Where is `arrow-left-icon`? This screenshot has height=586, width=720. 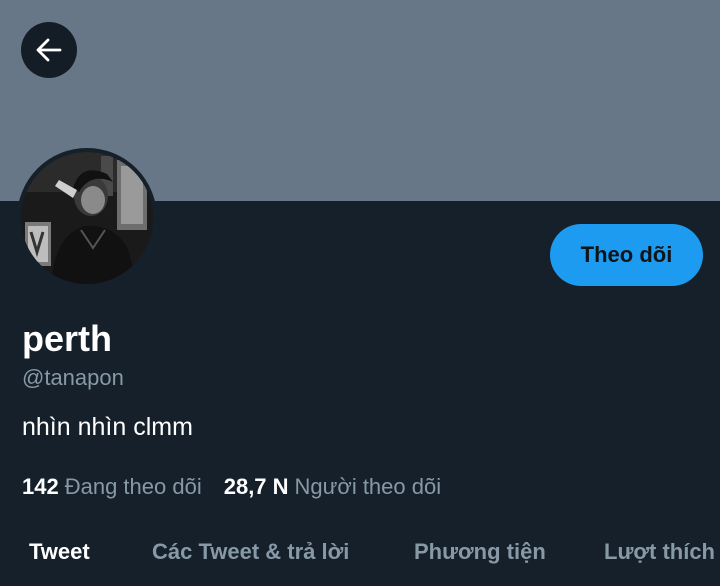 arrow-left-icon is located at coordinates (49, 50).